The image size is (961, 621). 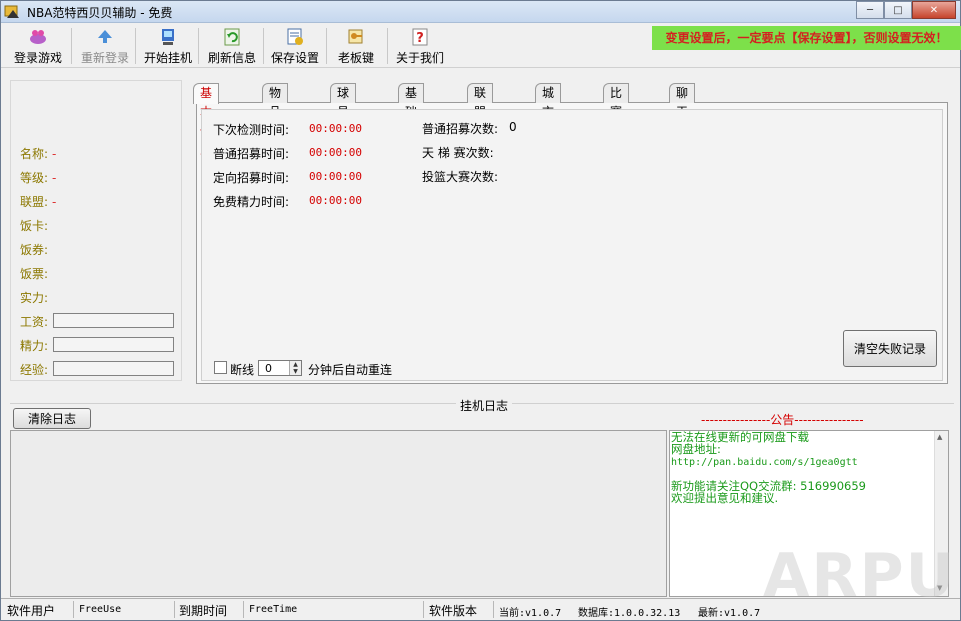 What do you see at coordinates (453, 611) in the screenshot?
I see `status-version-label: 软件版本` at bounding box center [453, 611].